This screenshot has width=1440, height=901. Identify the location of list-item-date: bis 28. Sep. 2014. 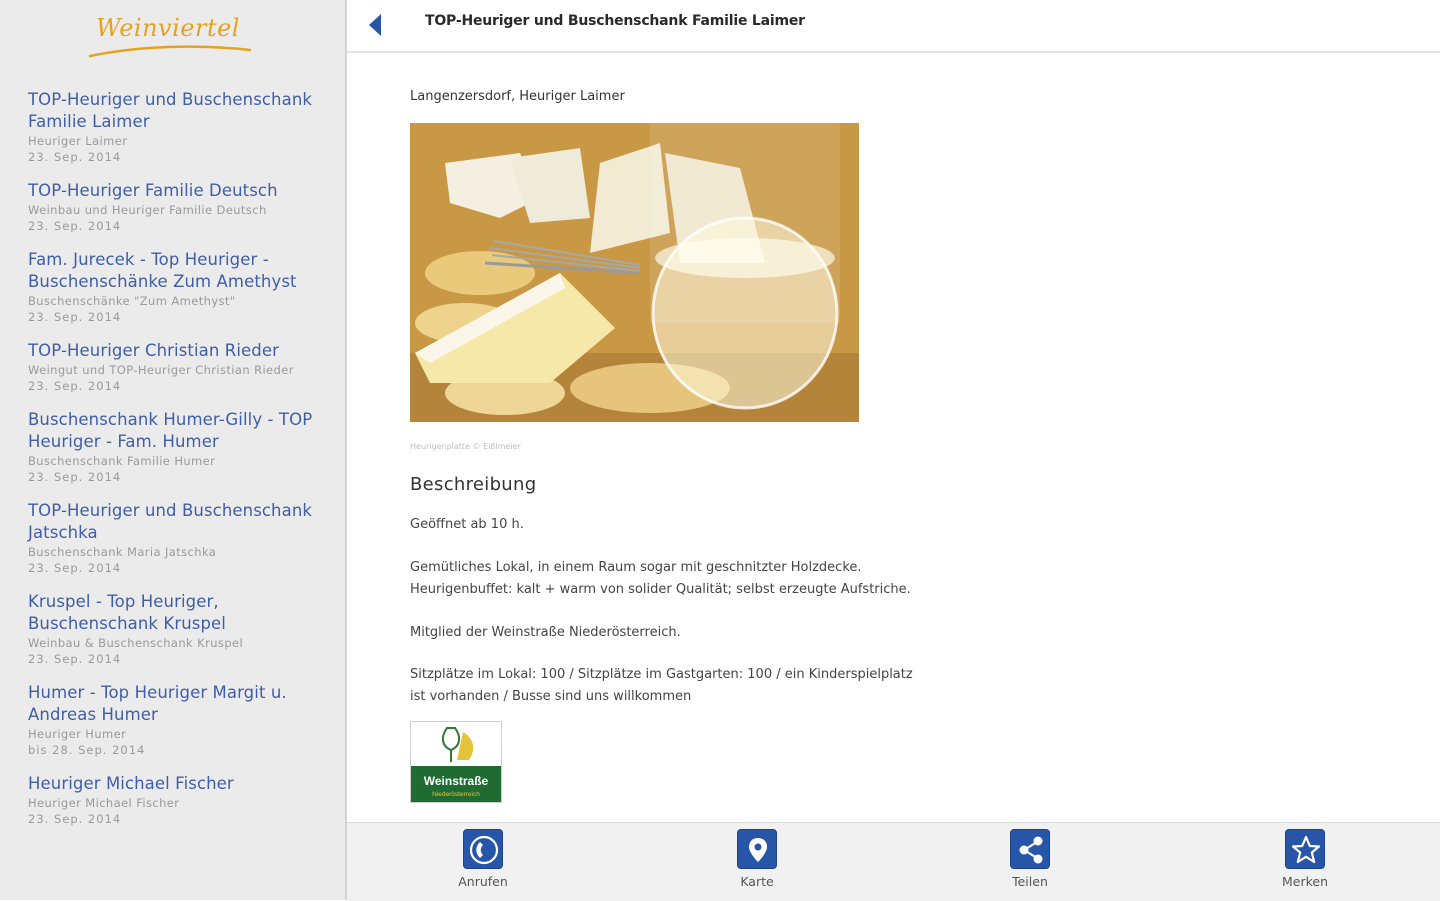
(87, 750).